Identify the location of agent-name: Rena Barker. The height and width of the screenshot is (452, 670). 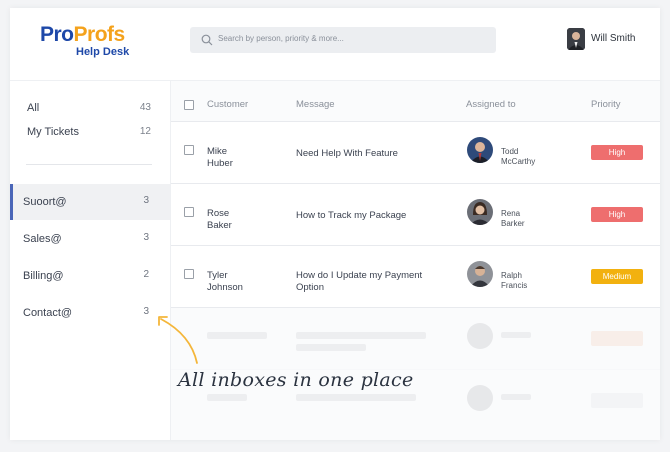
(531, 219).